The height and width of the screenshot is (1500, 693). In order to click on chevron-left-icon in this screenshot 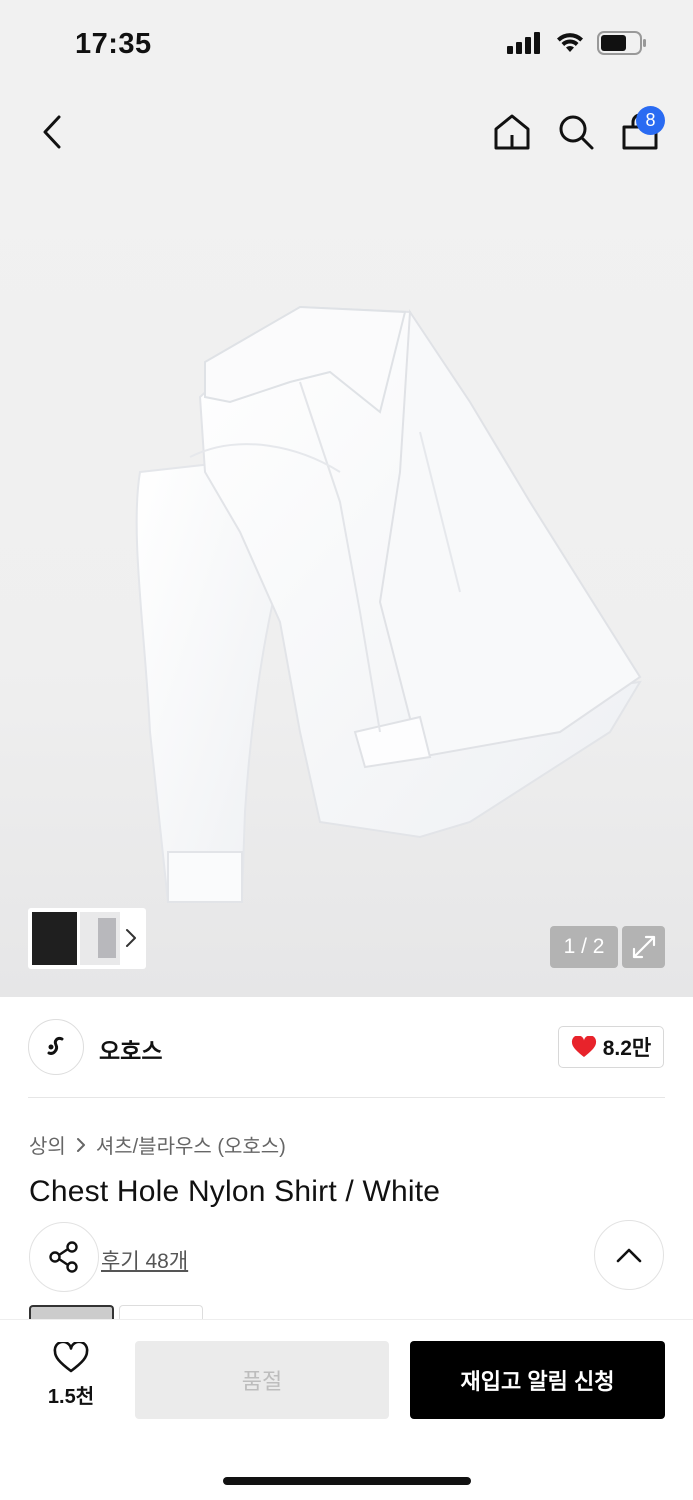, I will do `click(52, 132)`.